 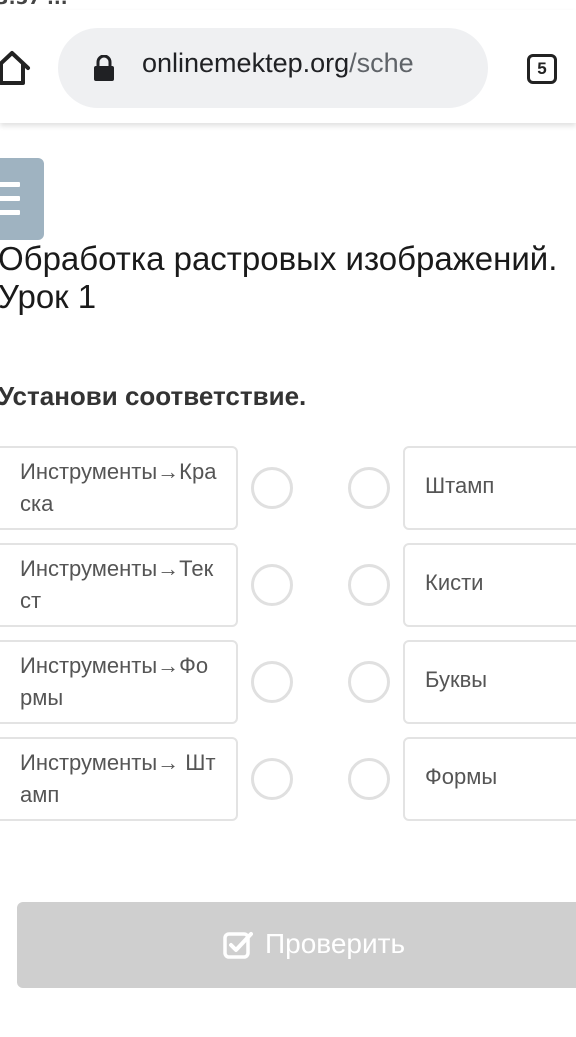 I want to click on home-icon, so click(x=16, y=68).